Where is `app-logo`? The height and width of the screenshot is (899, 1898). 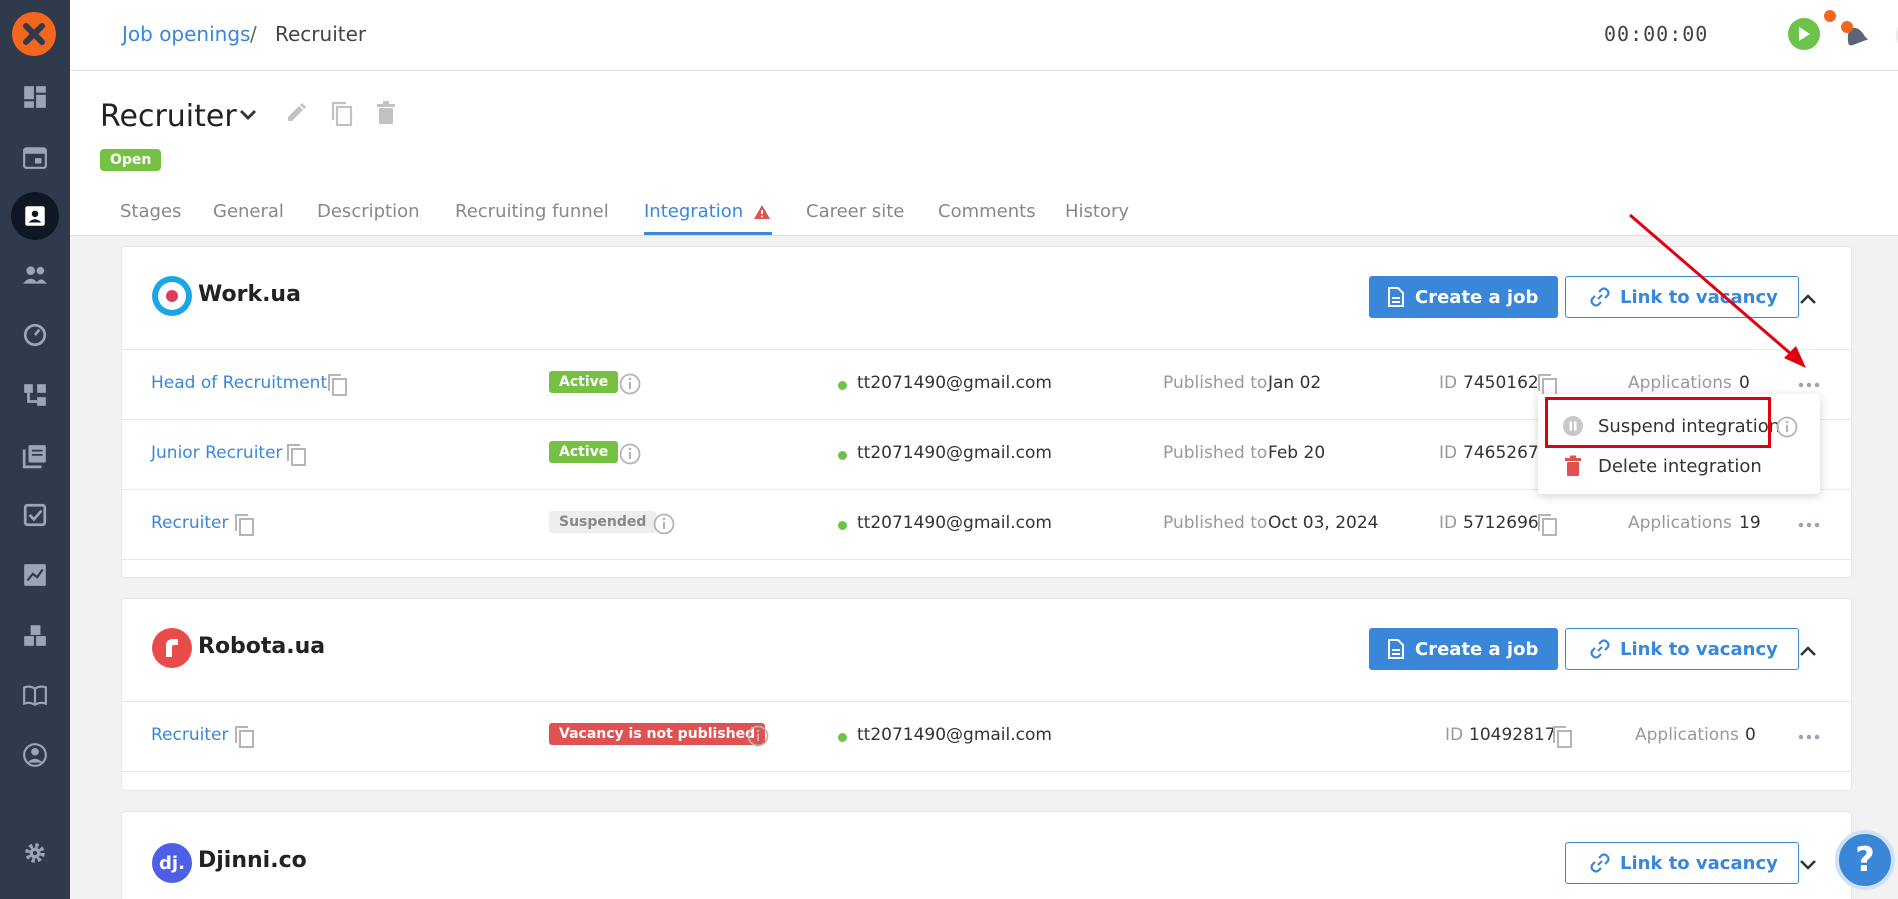 app-logo is located at coordinates (34, 34).